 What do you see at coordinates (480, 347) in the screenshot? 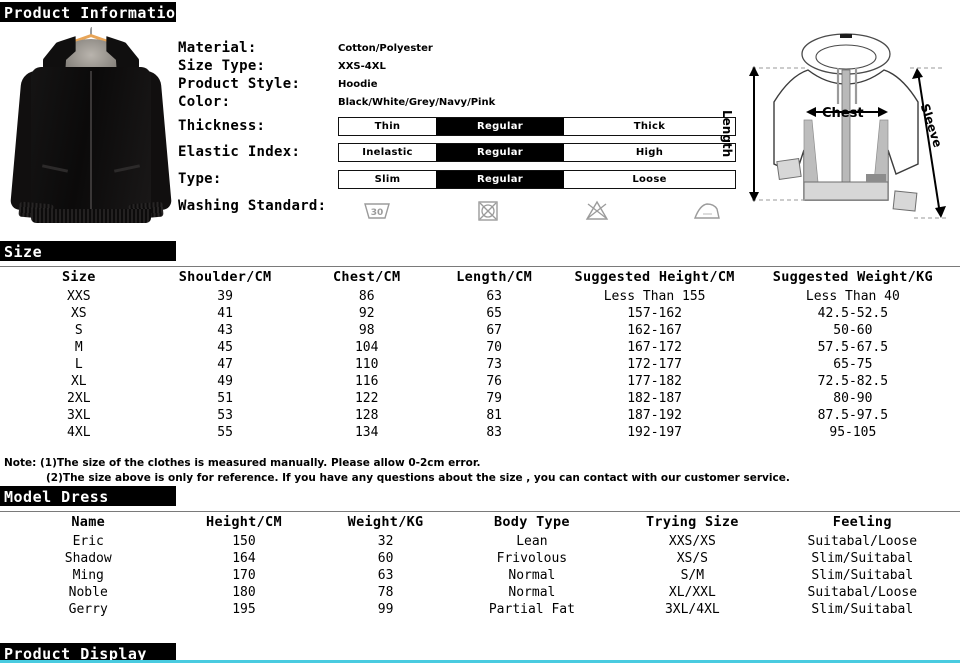
I see `size-table-row: M 45 104 70 167-172 57.5-67.5` at bounding box center [480, 347].